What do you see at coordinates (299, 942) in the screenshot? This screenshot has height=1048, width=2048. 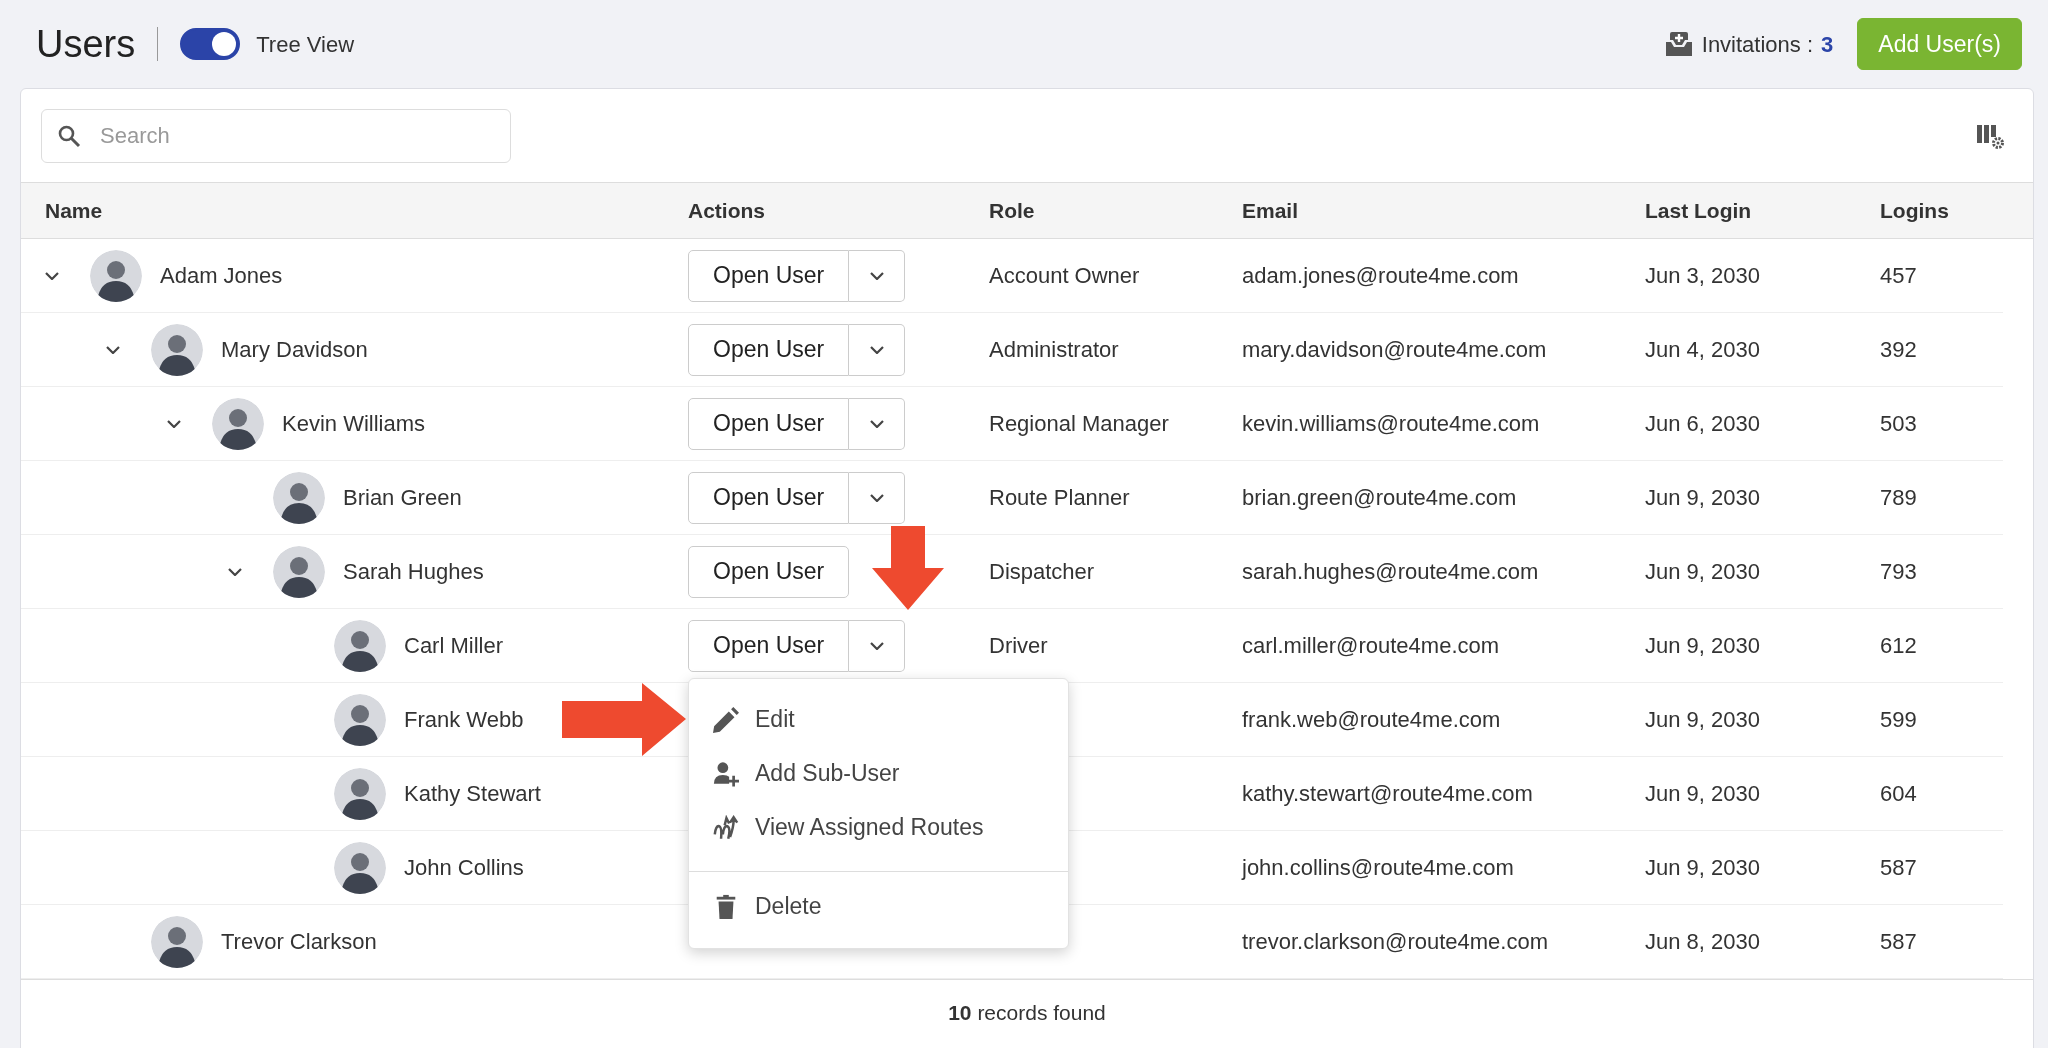 I see `user-name: Trevor Clarkson` at bounding box center [299, 942].